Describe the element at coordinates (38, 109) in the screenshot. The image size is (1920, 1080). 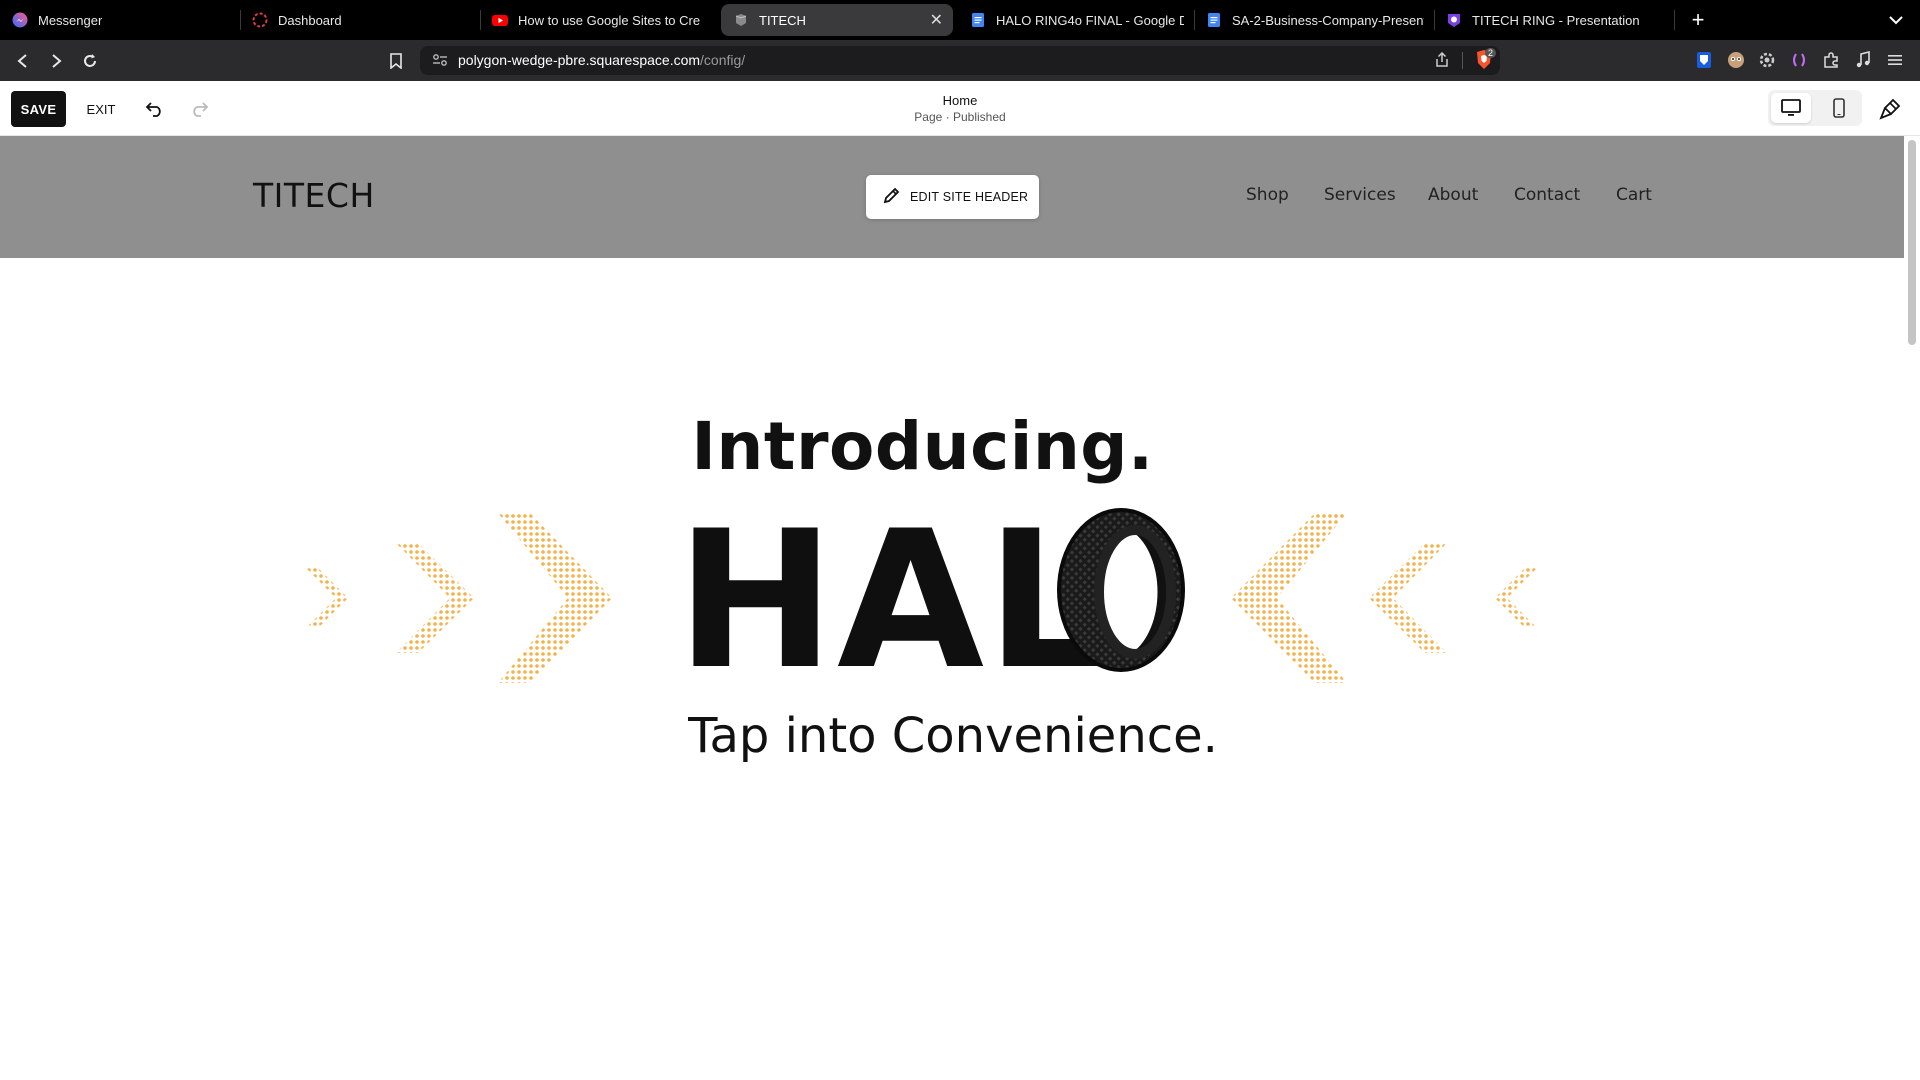
I see `save-button: SAVE` at that location.